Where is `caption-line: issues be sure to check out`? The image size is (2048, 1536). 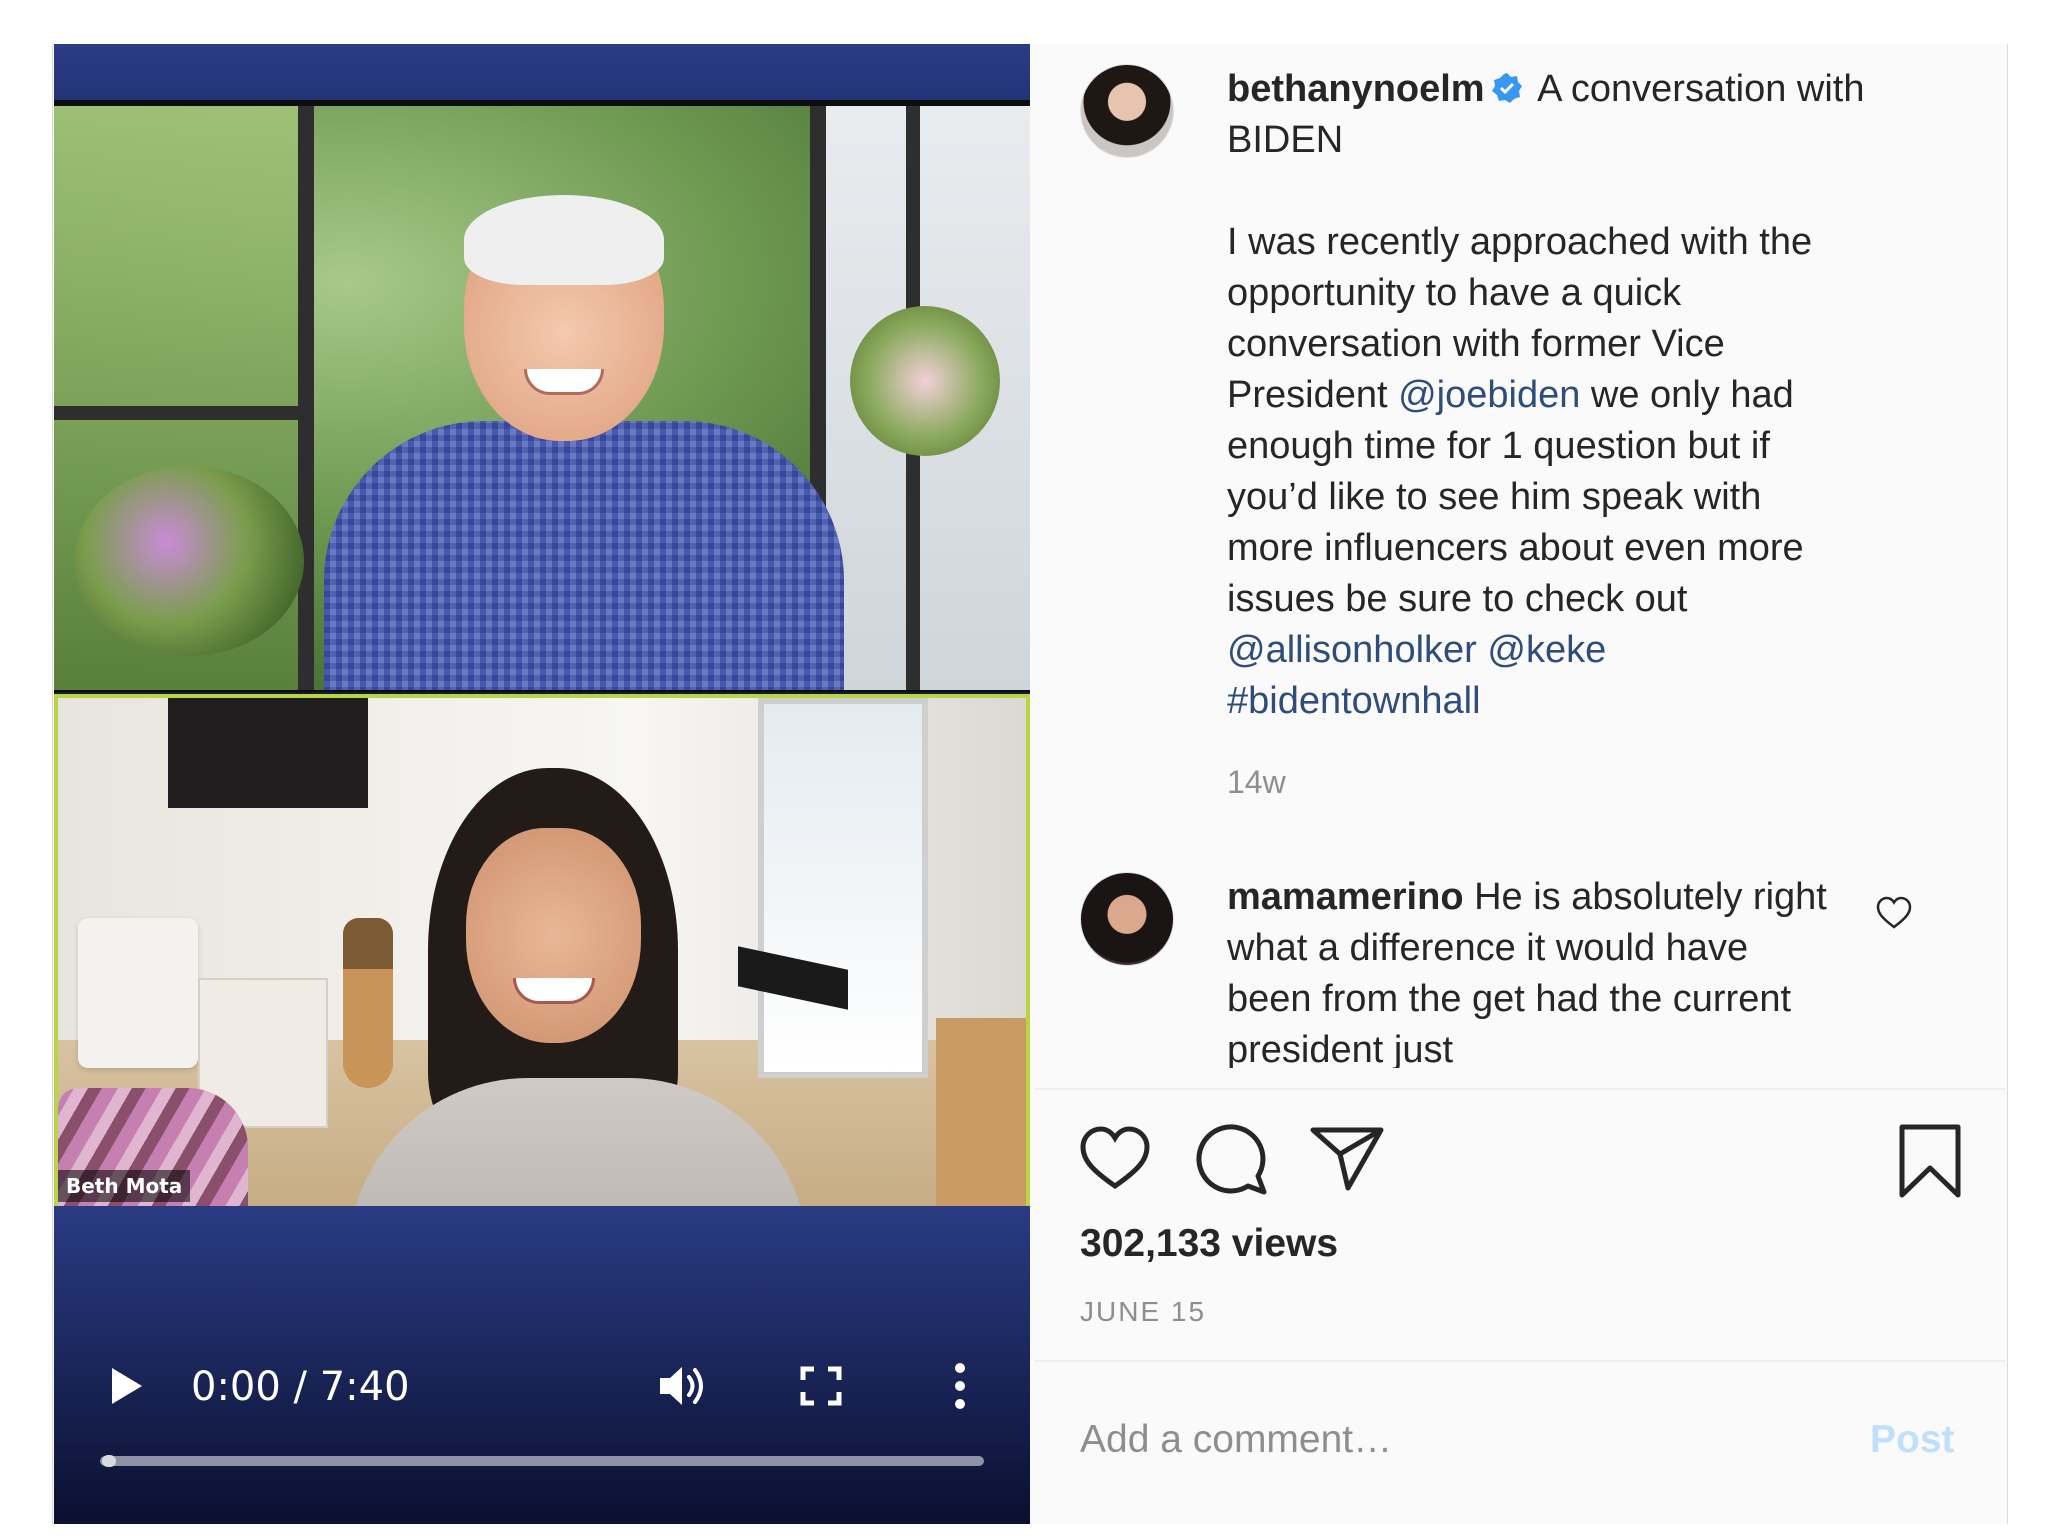
caption-line: issues be sure to check out is located at coordinates (1457, 599).